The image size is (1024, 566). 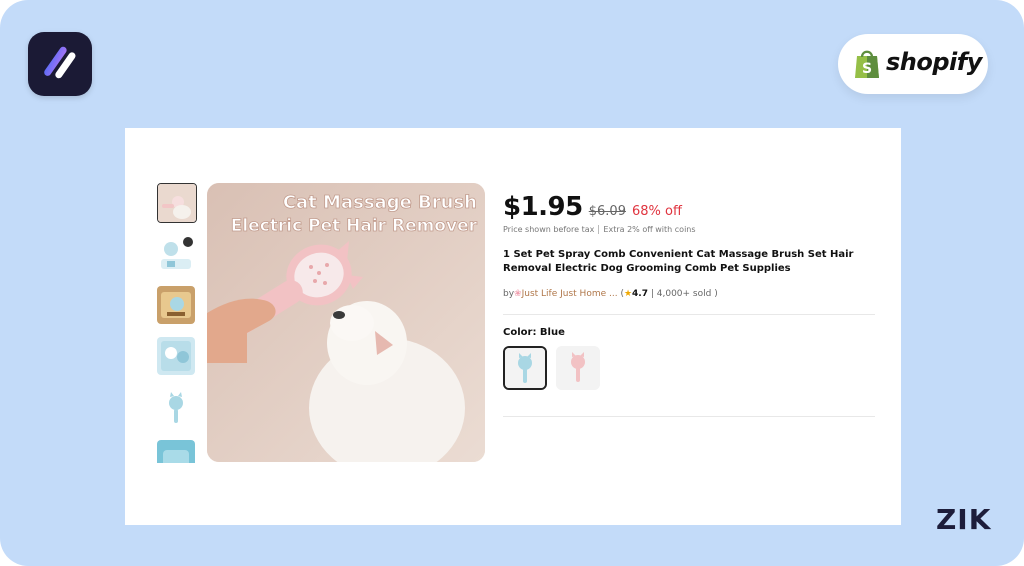 What do you see at coordinates (176, 254) in the screenshot?
I see `thumbnail-blue-cat-pack` at bounding box center [176, 254].